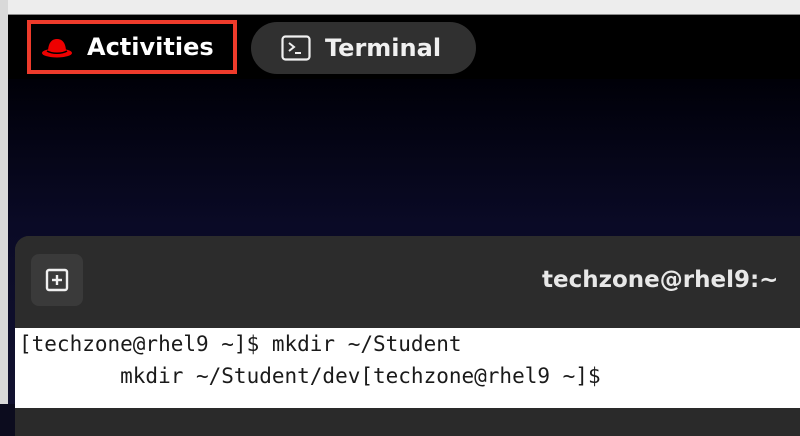 This screenshot has width=800, height=436. Describe the element at coordinates (150, 47) in the screenshot. I see `activities-label: Activities` at that location.